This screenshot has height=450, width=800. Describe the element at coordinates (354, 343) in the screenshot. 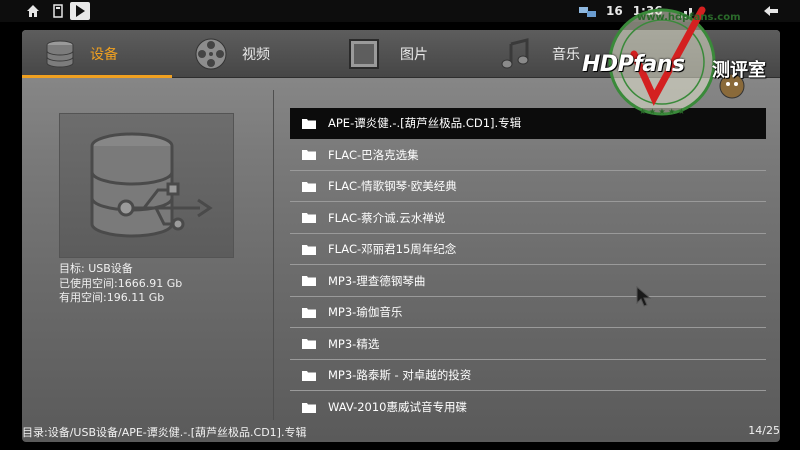

I see `list-item-name: MP3-精选` at that location.